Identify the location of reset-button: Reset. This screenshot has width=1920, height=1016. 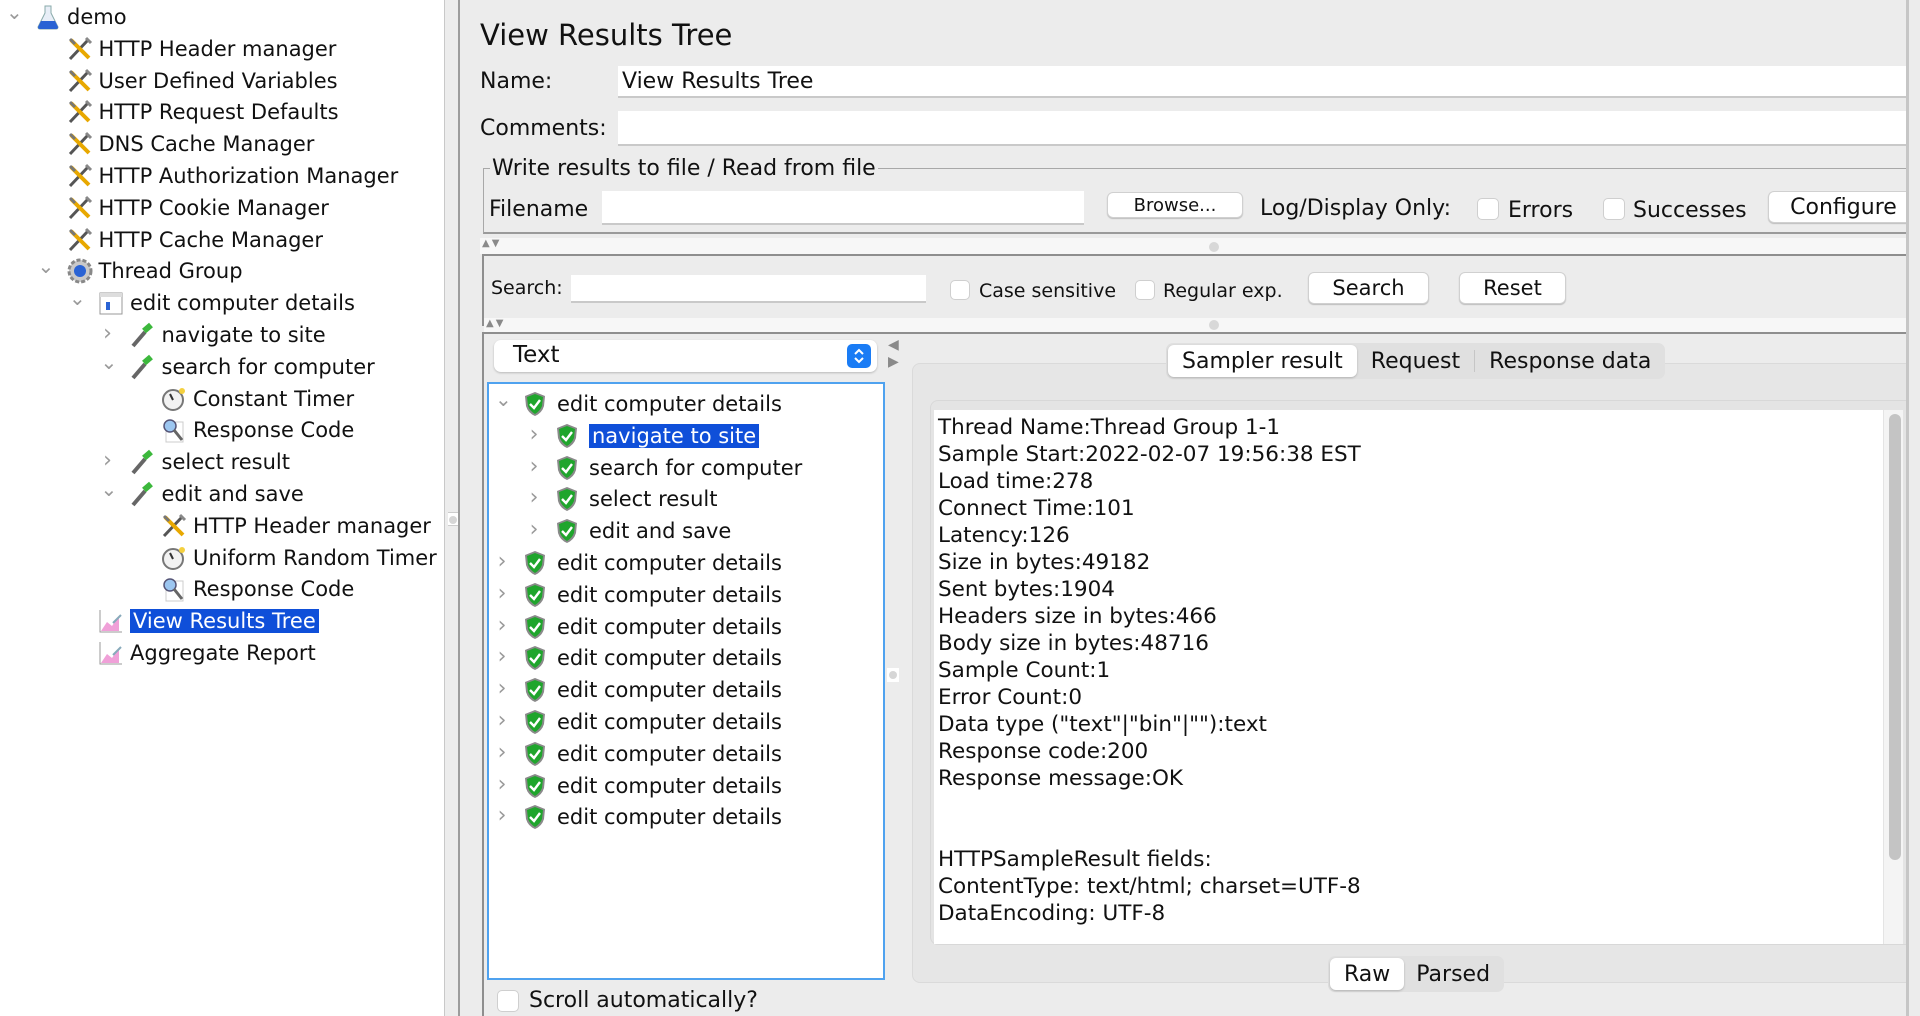
(1512, 288).